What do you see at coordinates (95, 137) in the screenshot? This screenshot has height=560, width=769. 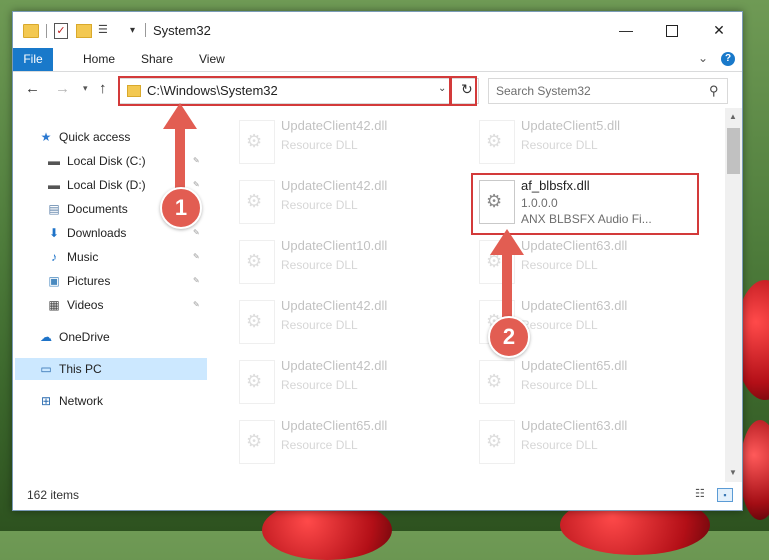 I see `sidebar-item-label: Quick access` at bounding box center [95, 137].